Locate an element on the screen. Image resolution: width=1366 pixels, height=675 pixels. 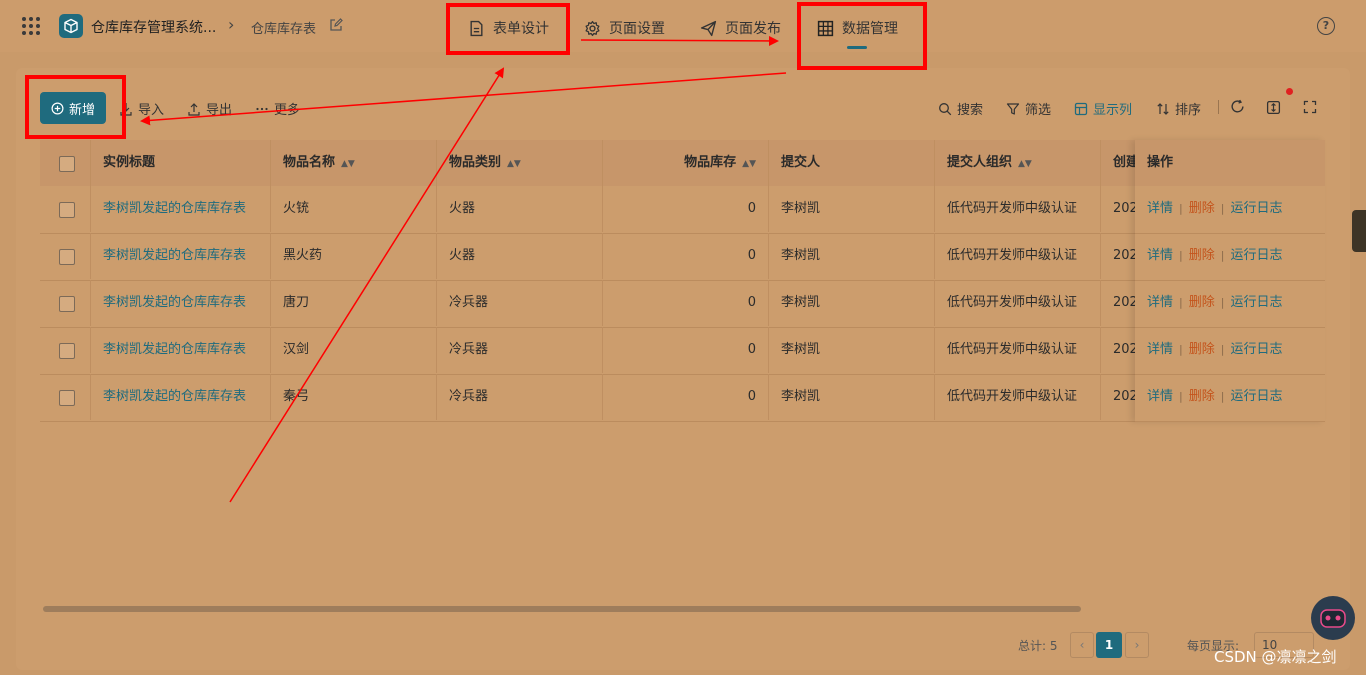
edit-icon is located at coordinates (336, 25).